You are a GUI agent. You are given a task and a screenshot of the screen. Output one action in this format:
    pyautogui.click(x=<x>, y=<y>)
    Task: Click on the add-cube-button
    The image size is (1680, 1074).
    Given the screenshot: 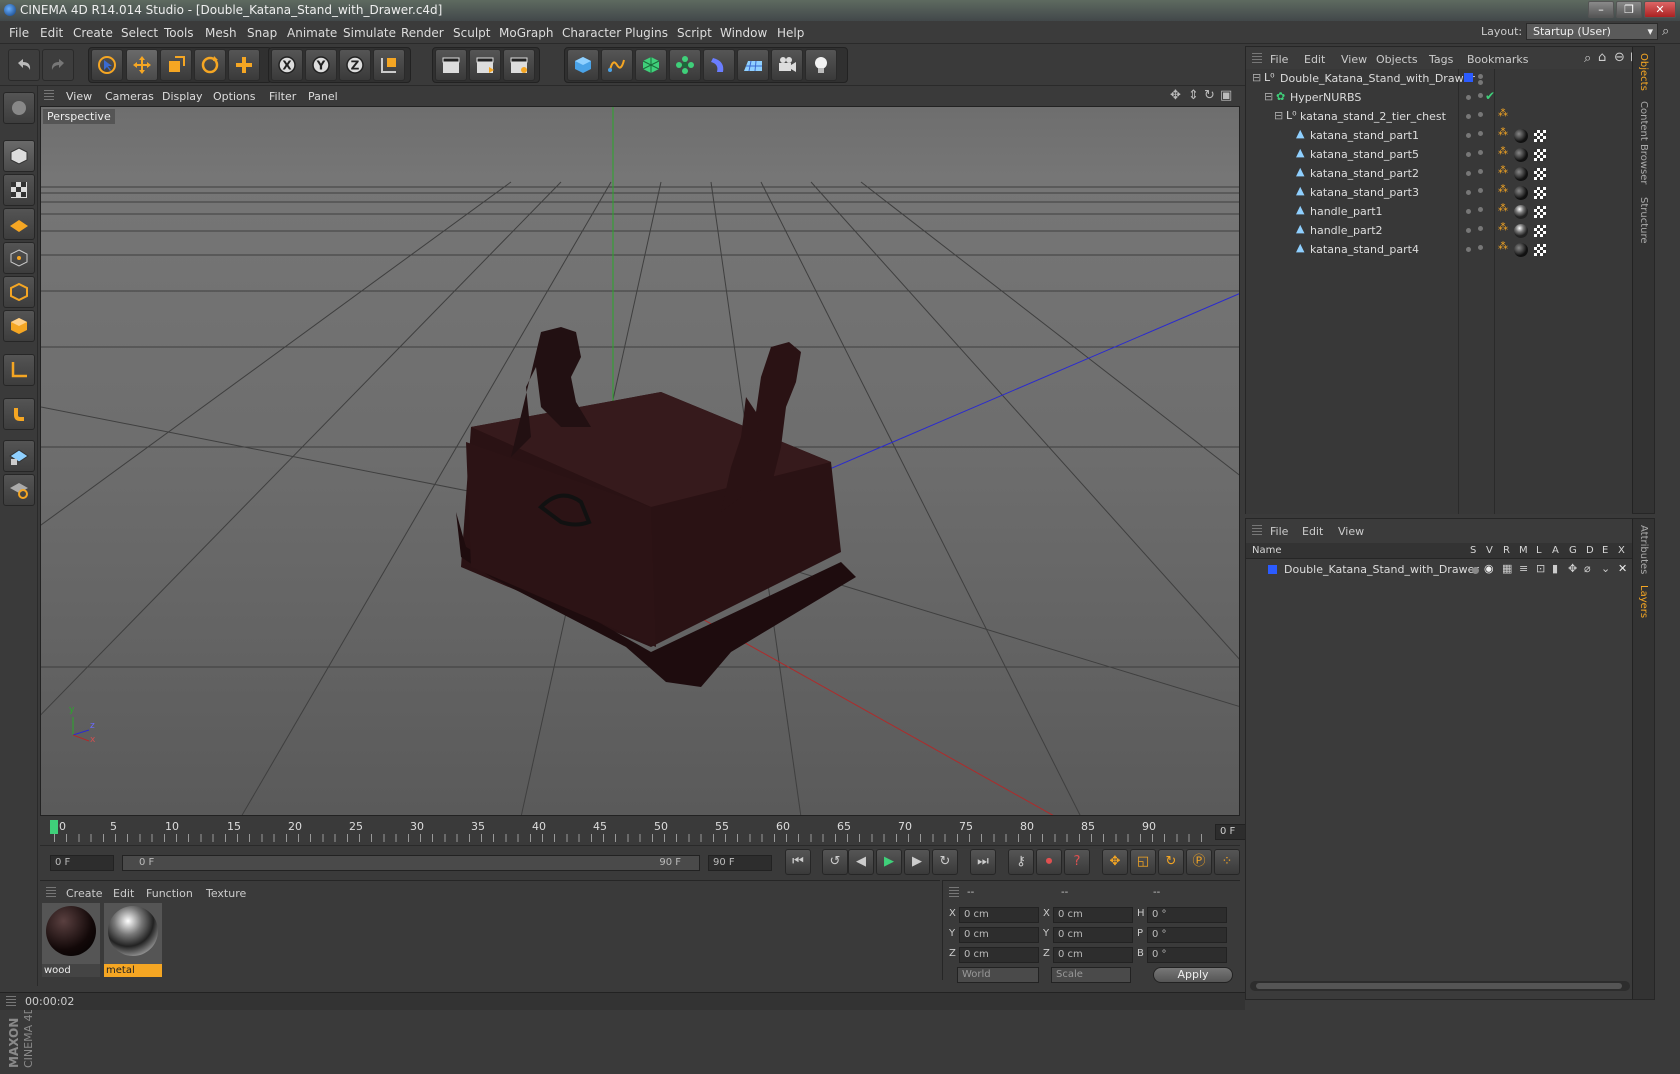 What is the action you would take?
    pyautogui.click(x=583, y=65)
    